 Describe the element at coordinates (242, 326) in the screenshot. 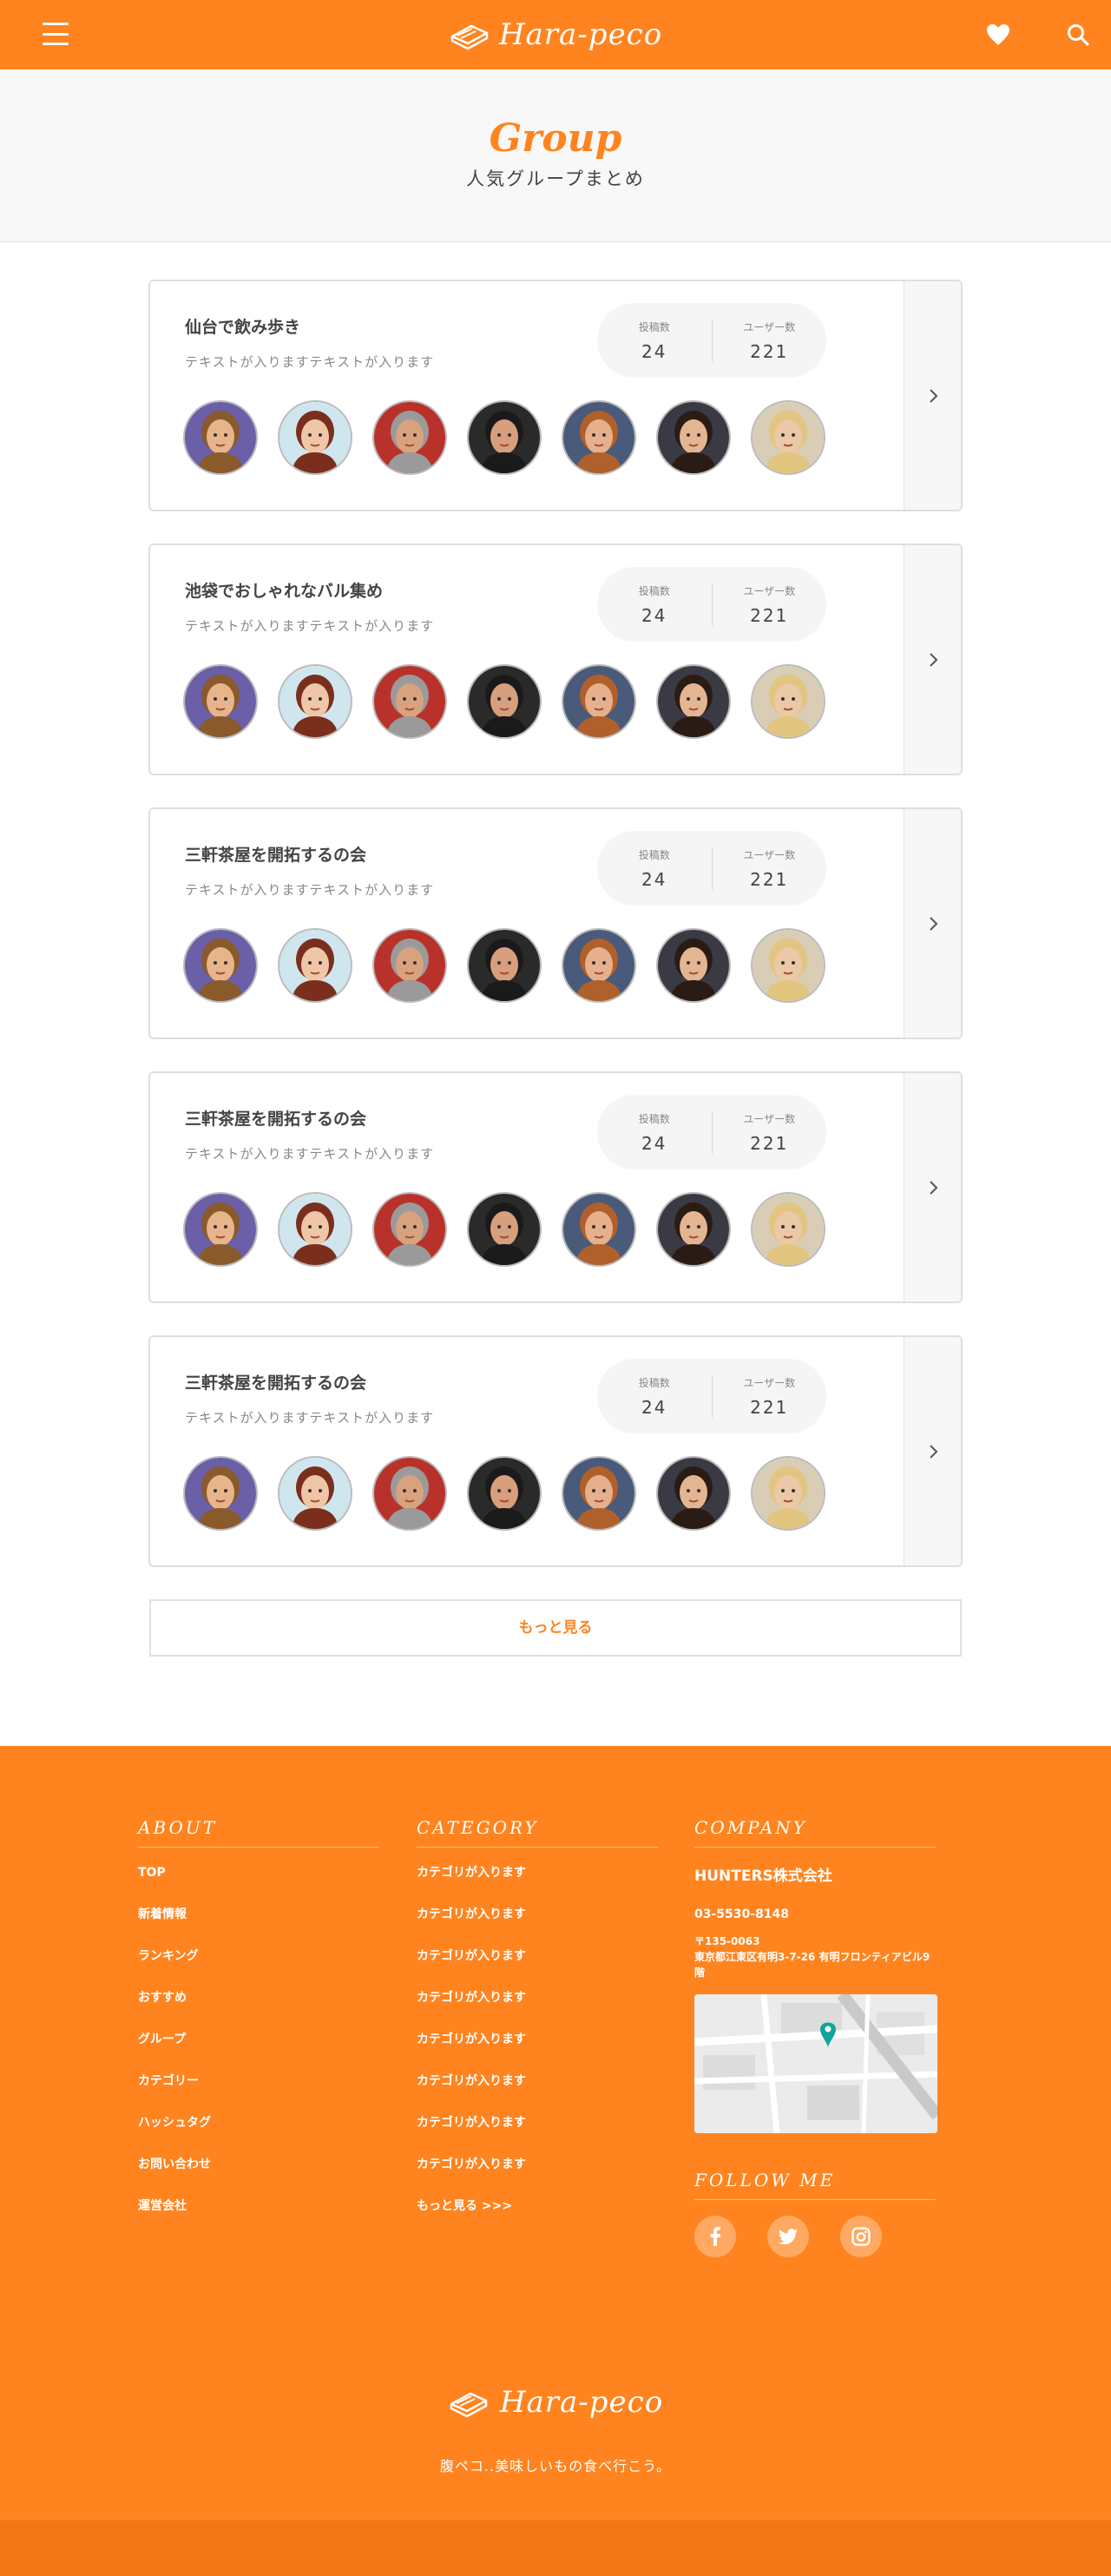

I see `group-title: 仙台で飲み歩き` at that location.